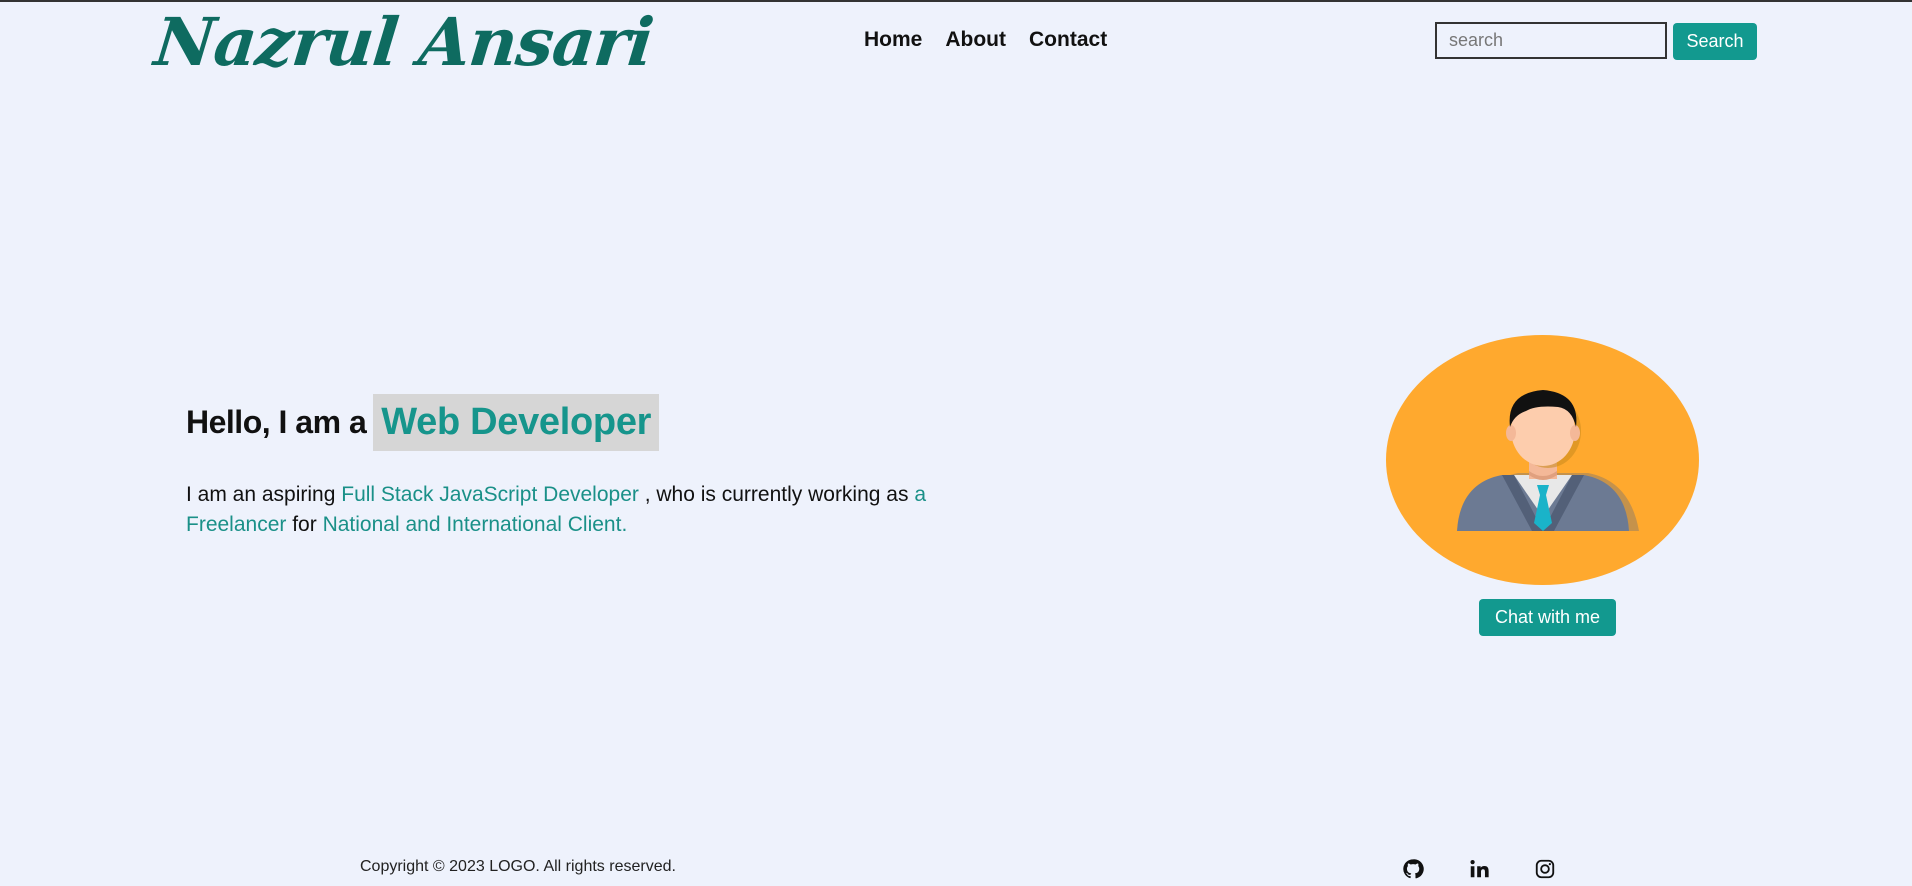 This screenshot has height=886, width=1912. Describe the element at coordinates (264, 494) in the screenshot. I see `desc-text-1: I am an aspiring` at that location.